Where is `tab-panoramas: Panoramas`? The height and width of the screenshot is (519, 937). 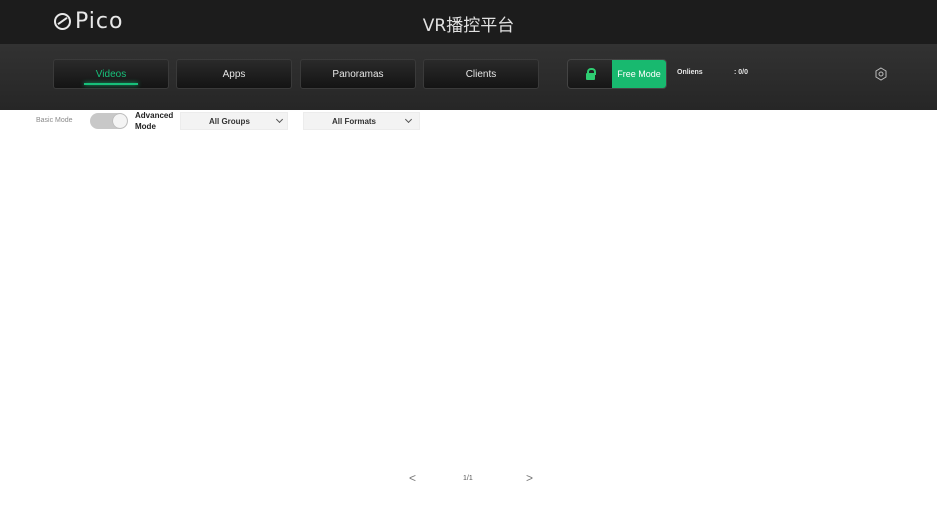 tab-panoramas: Panoramas is located at coordinates (358, 74).